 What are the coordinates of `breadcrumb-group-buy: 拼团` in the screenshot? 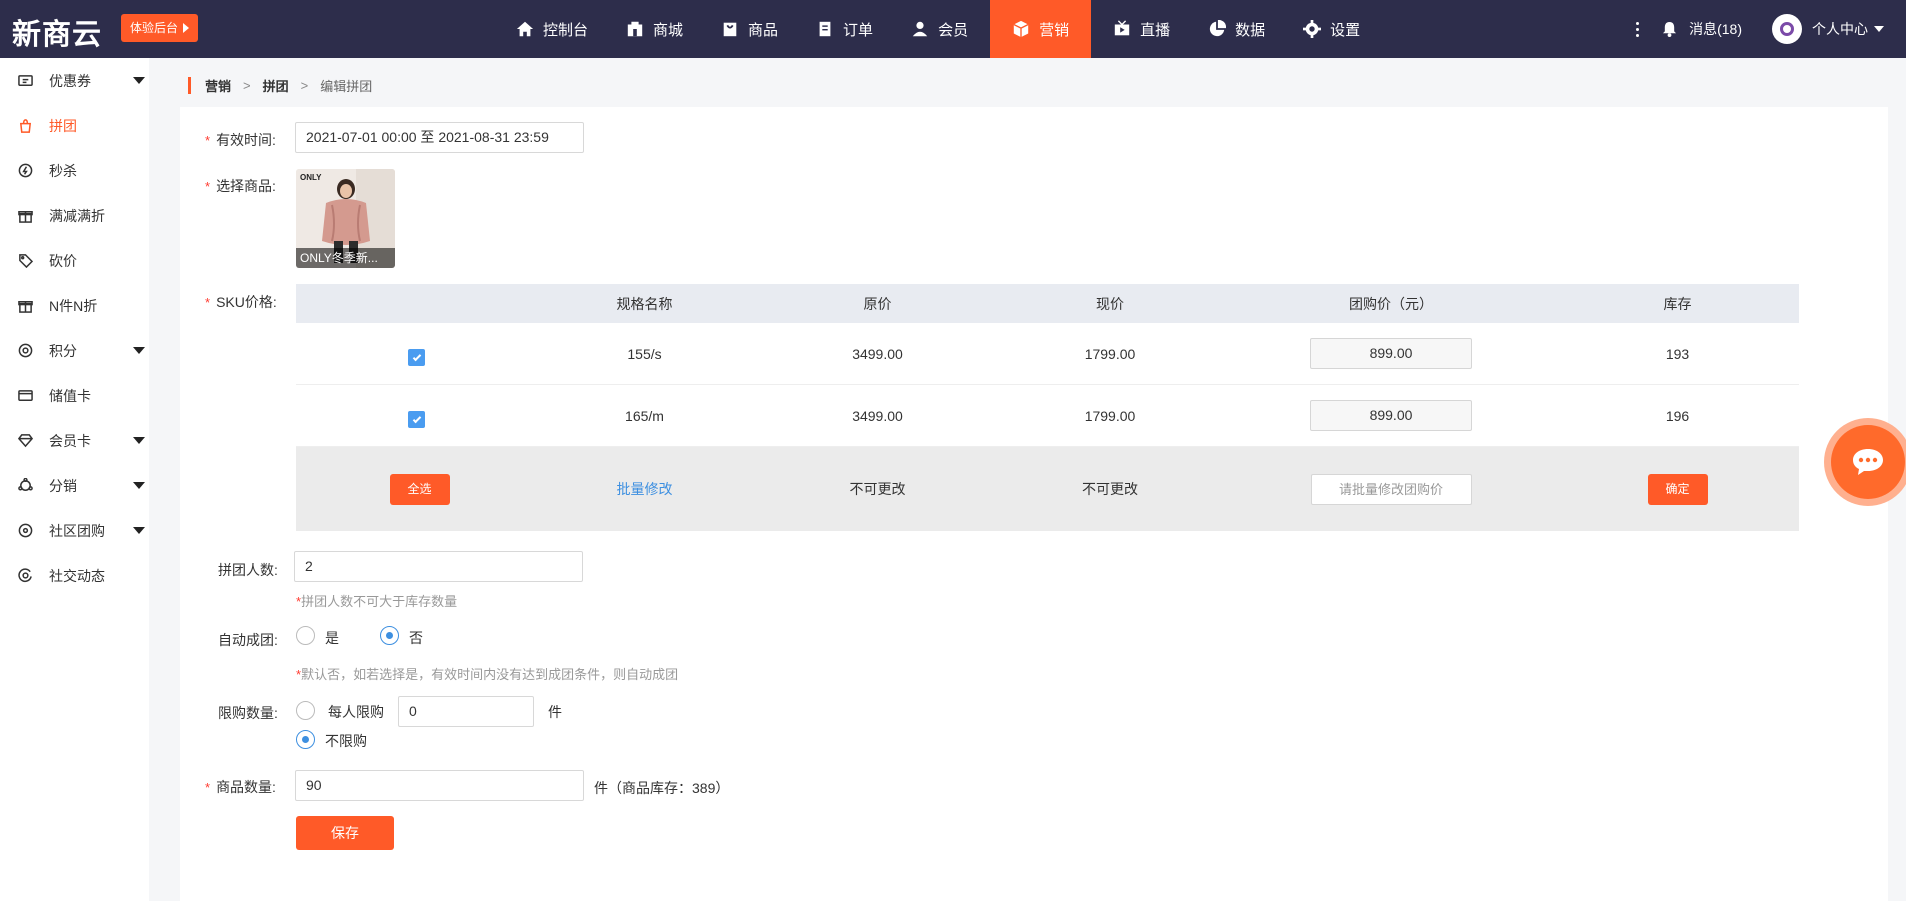 It's located at (276, 85).